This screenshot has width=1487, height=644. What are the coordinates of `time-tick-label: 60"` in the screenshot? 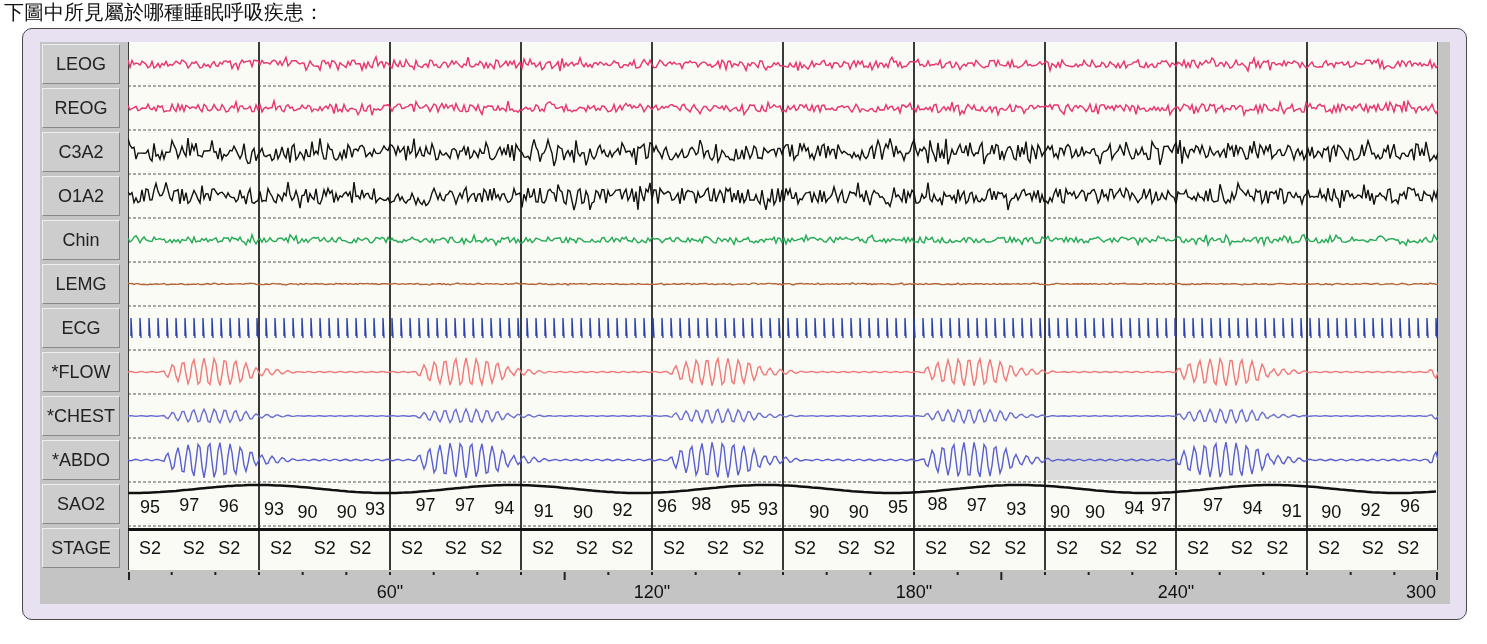 It's located at (390, 592).